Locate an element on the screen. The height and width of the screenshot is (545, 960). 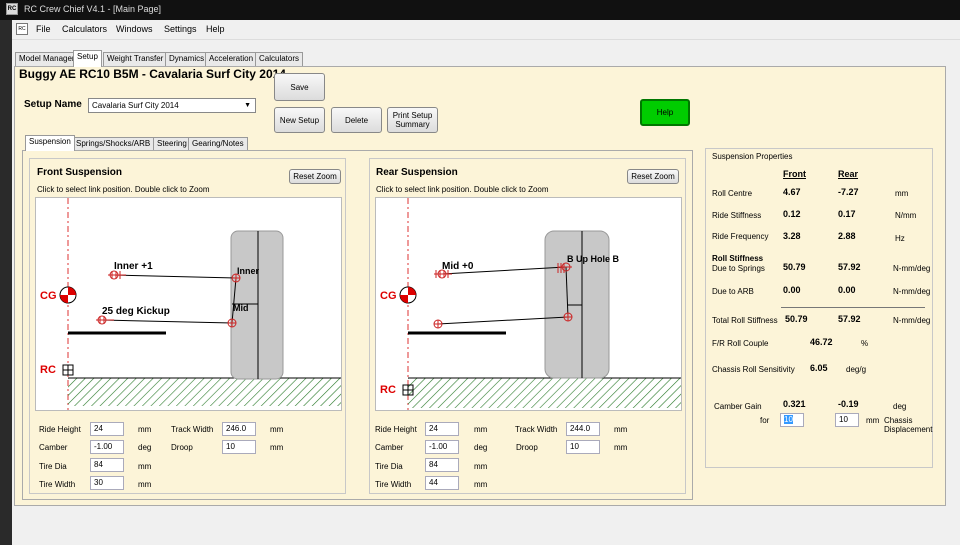
props-title: Suspension Properties is located at coordinates (752, 156).